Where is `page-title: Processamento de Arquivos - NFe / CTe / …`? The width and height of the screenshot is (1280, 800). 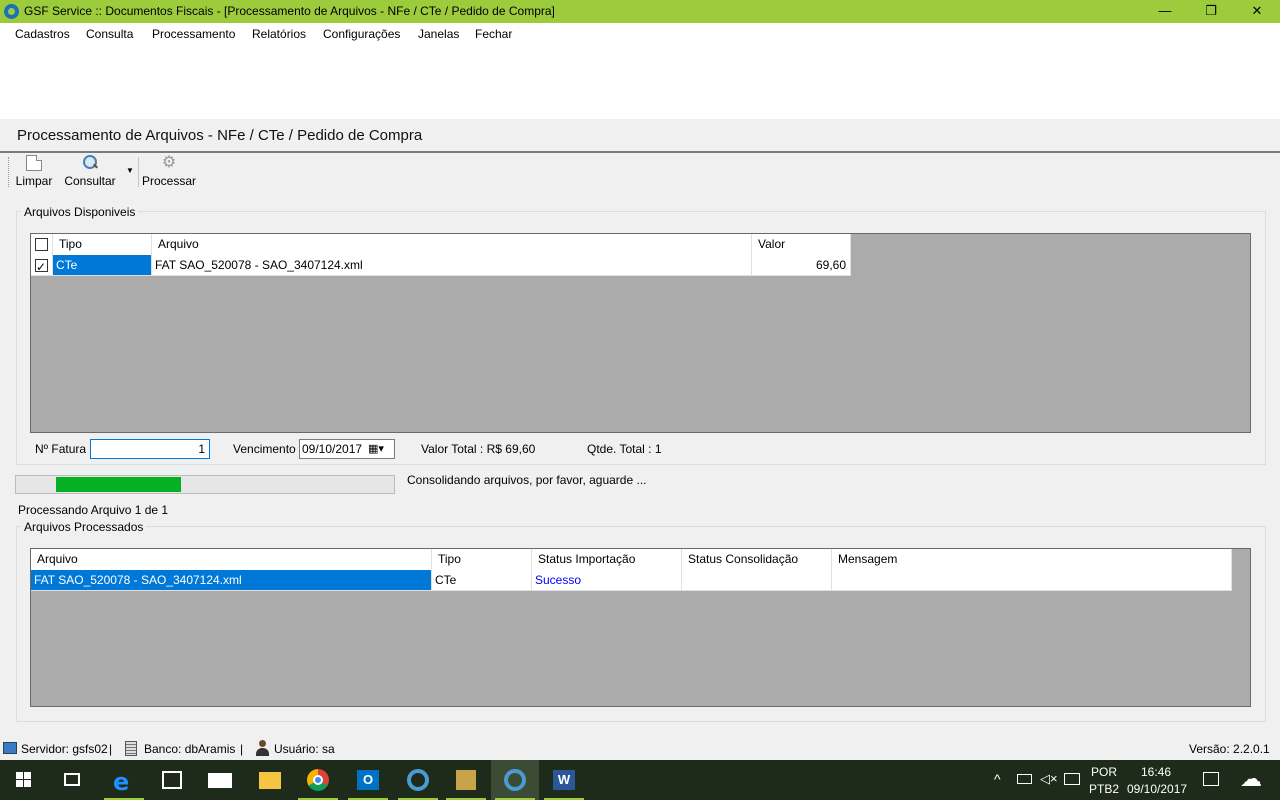 page-title: Processamento de Arquivos - NFe / CTe / … is located at coordinates (220, 135).